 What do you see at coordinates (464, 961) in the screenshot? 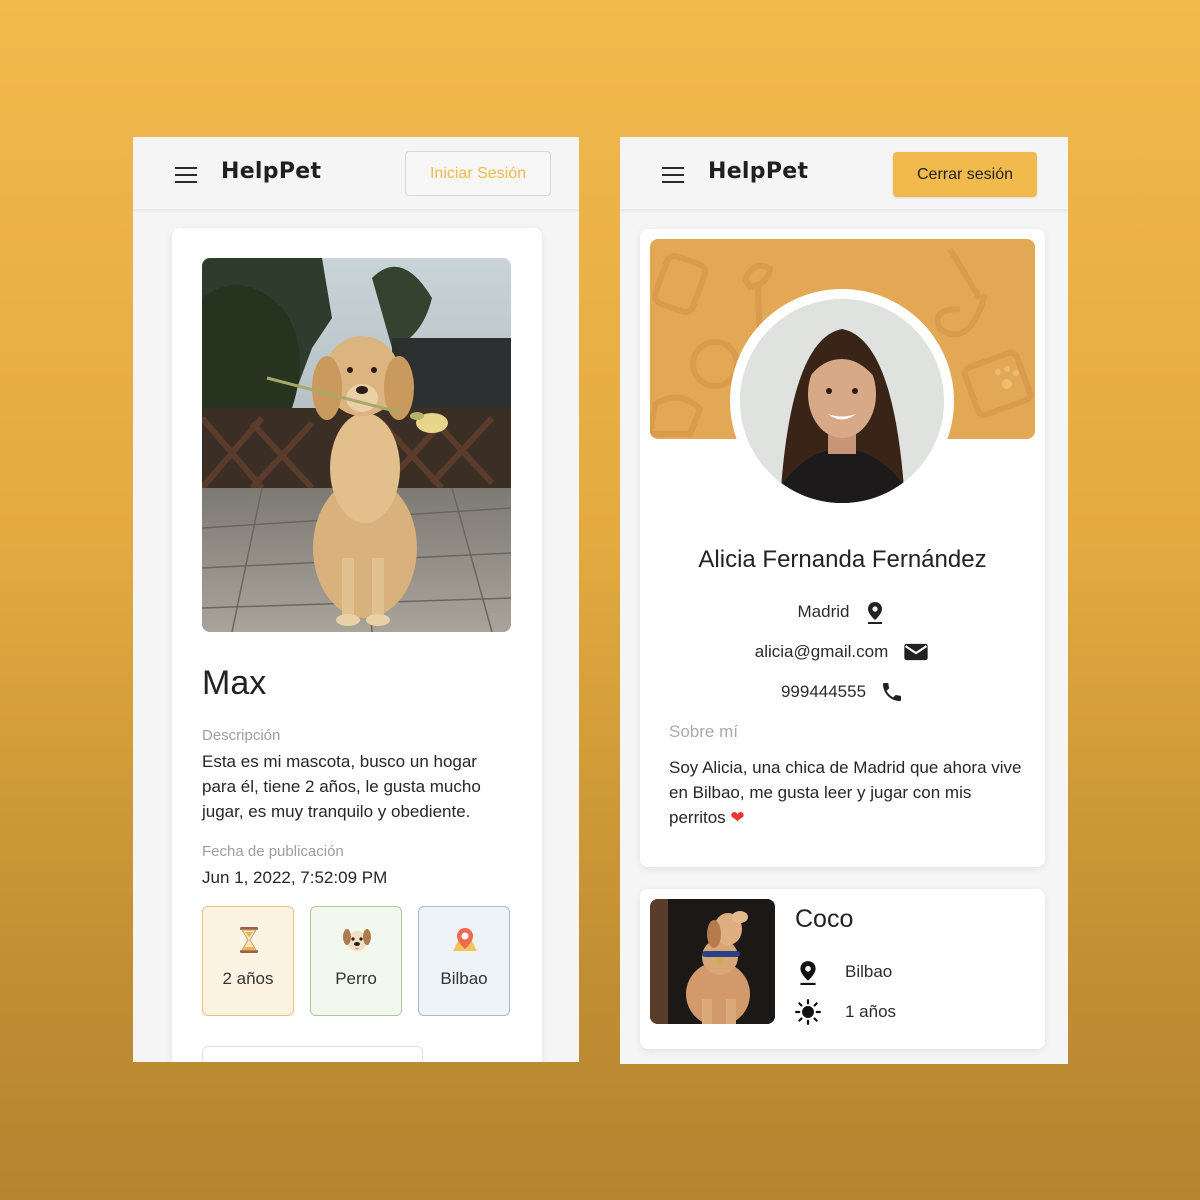
I see `city-chip: Bilbao` at bounding box center [464, 961].